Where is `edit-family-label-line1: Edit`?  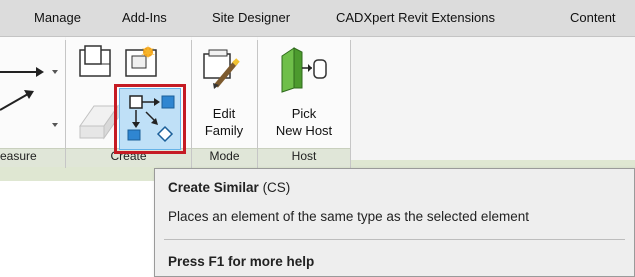
edit-family-label-line1: Edit is located at coordinates (224, 113).